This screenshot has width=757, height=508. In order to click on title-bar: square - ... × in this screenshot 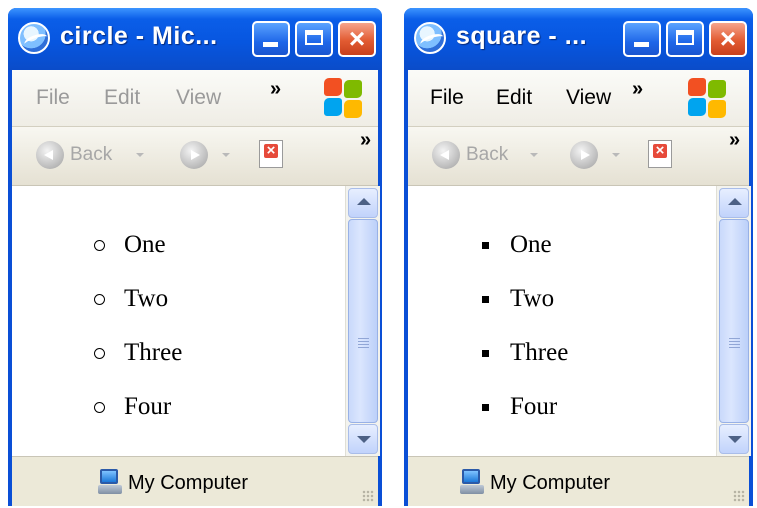, I will do `click(578, 39)`.